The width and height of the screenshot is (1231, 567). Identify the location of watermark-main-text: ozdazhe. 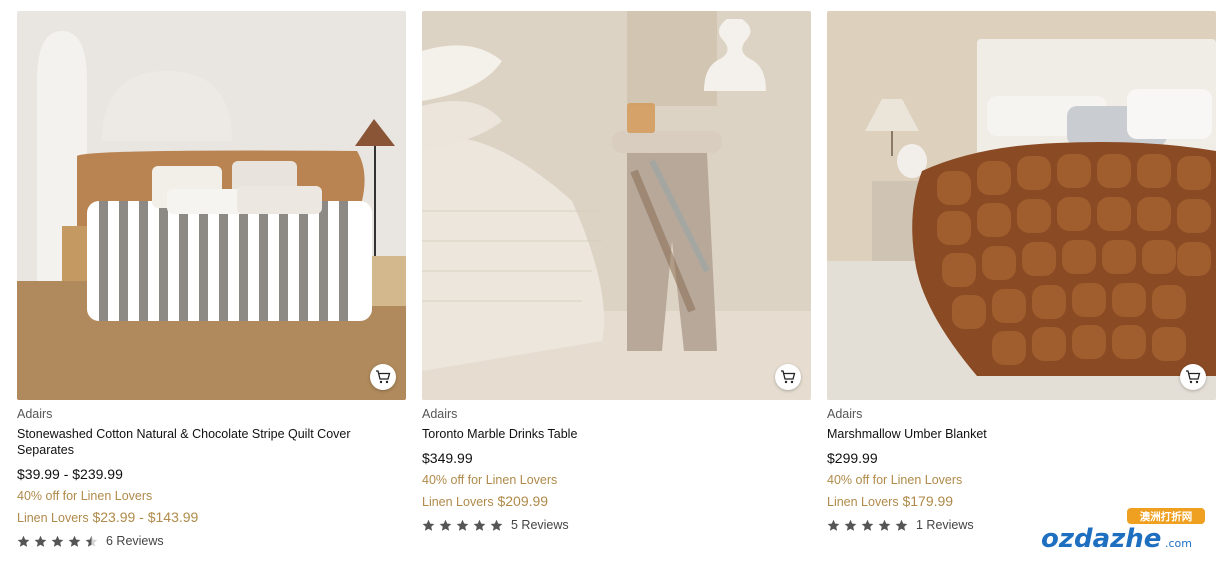
(1101, 538).